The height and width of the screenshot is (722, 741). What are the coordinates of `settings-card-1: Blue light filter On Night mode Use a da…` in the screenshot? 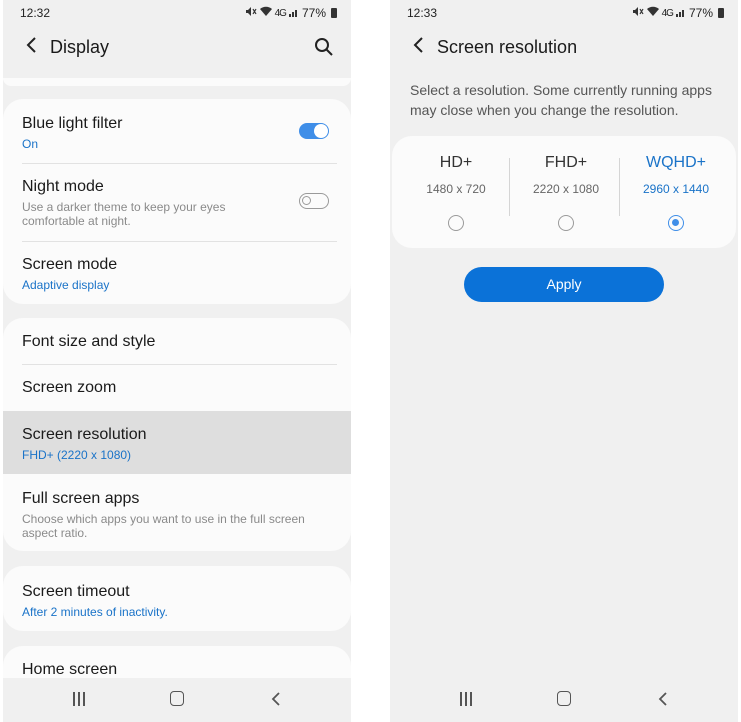 It's located at (177, 201).